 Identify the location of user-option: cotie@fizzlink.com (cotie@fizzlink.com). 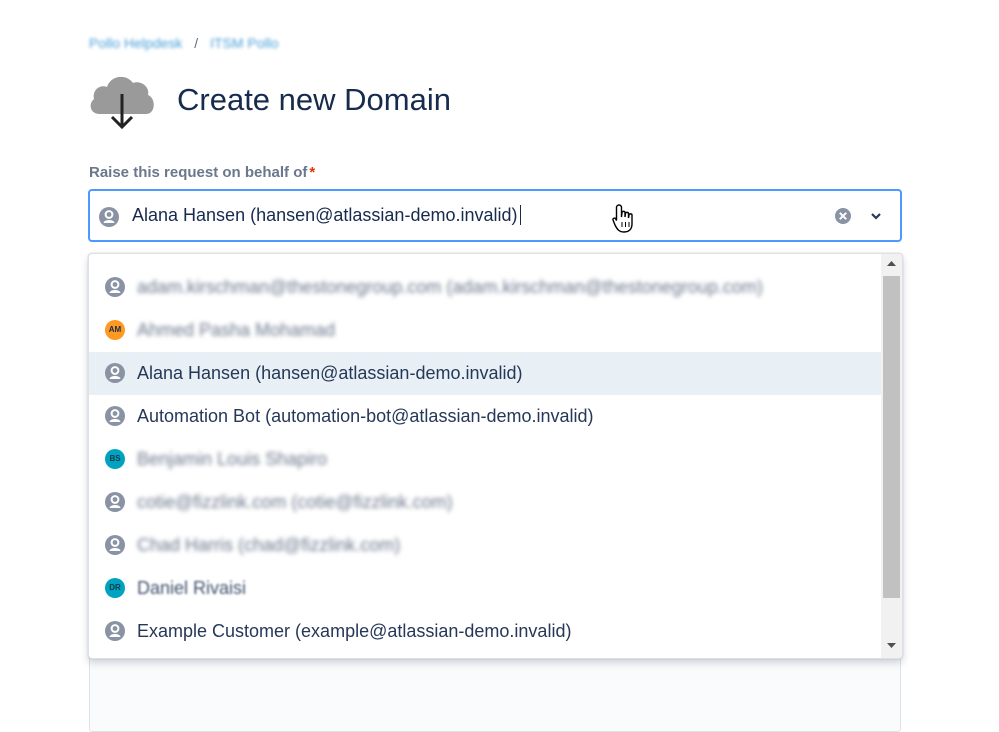
(485, 502).